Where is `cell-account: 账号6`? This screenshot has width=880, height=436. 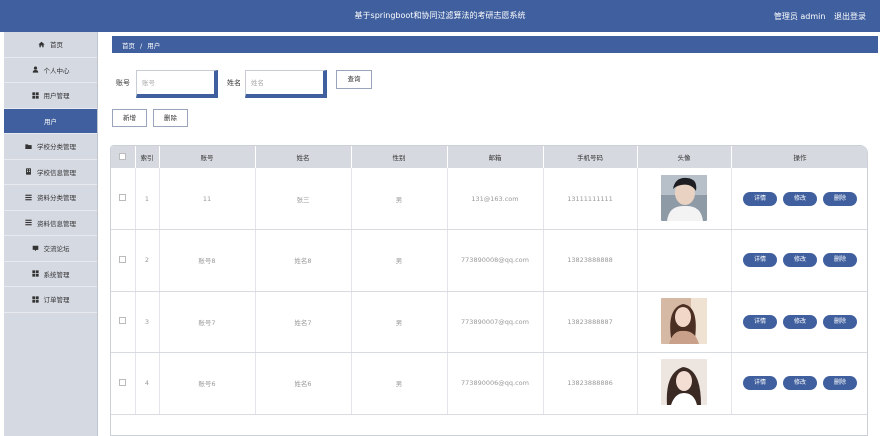
cell-account: 账号6 is located at coordinates (207, 383).